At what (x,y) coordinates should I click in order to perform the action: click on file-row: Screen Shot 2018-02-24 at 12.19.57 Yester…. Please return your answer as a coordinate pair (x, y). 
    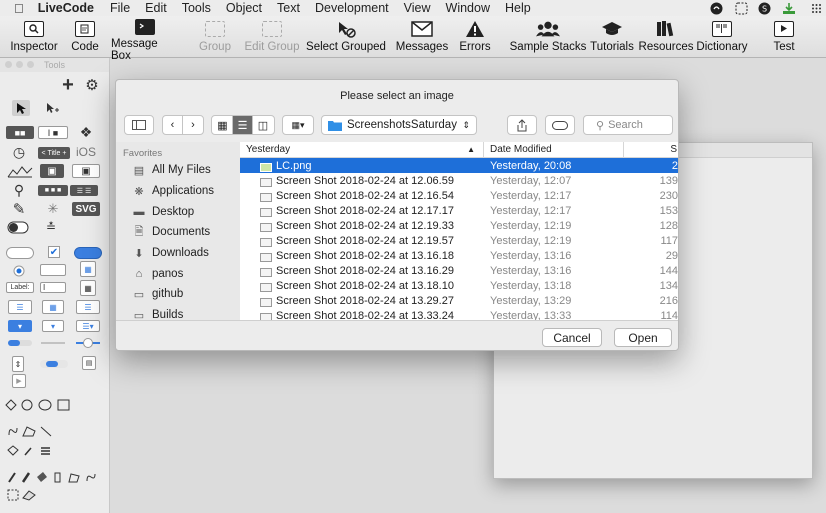
    Looking at the image, I should click on (459, 240).